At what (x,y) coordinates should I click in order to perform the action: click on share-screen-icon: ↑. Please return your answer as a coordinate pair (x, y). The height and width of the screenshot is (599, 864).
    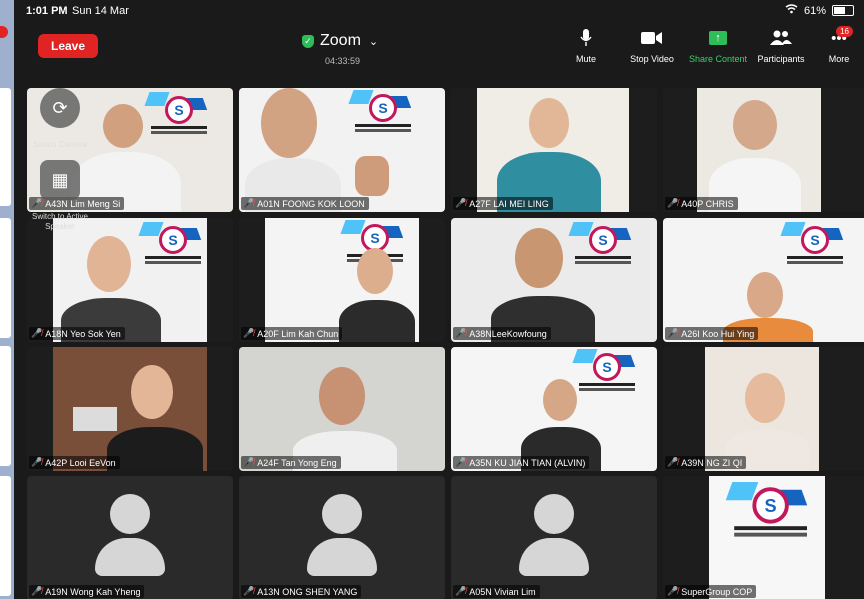
    Looking at the image, I should click on (718, 38).